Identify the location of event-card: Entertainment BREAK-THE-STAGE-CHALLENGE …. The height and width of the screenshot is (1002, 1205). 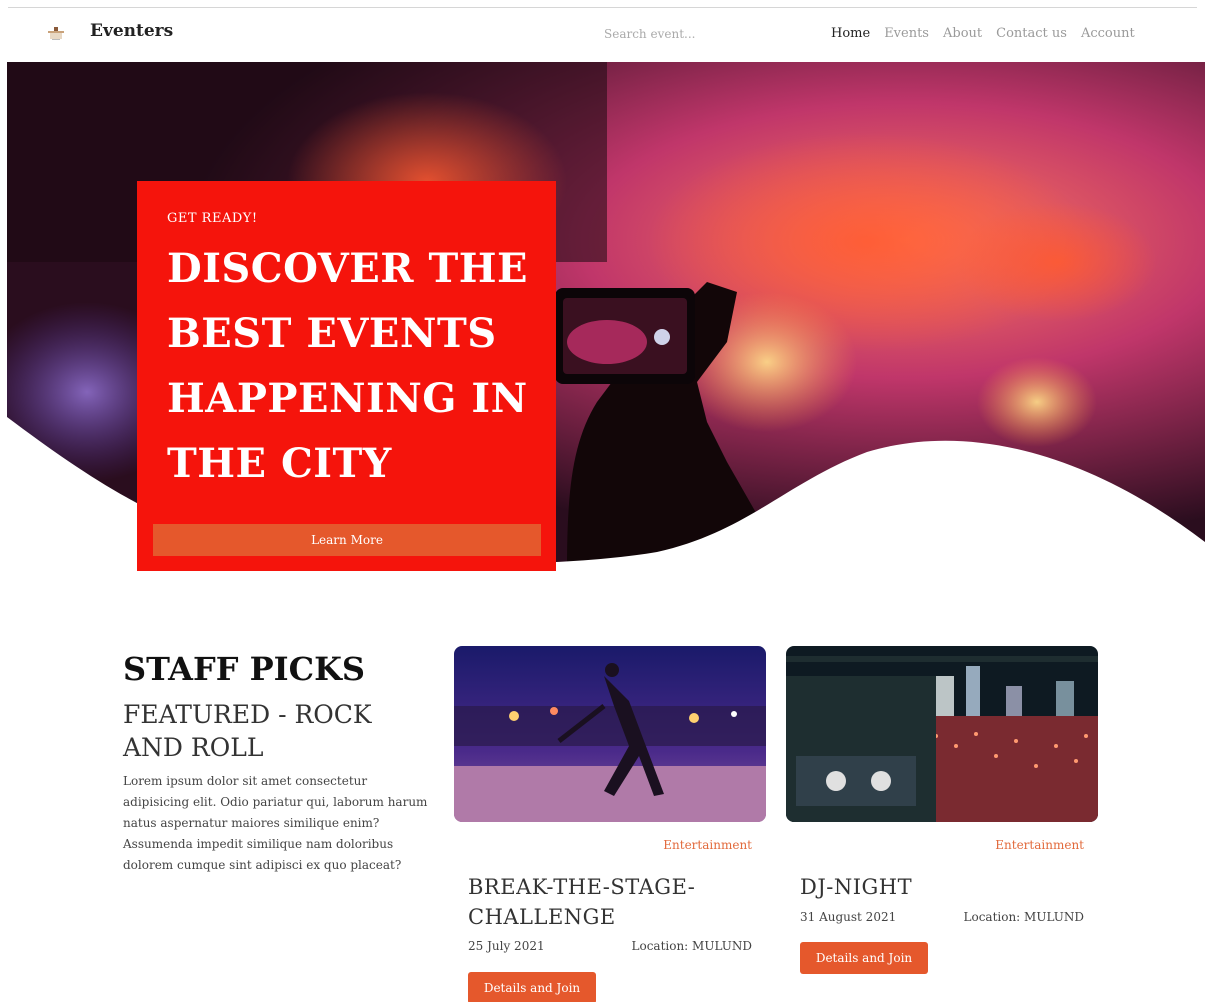
(610, 824).